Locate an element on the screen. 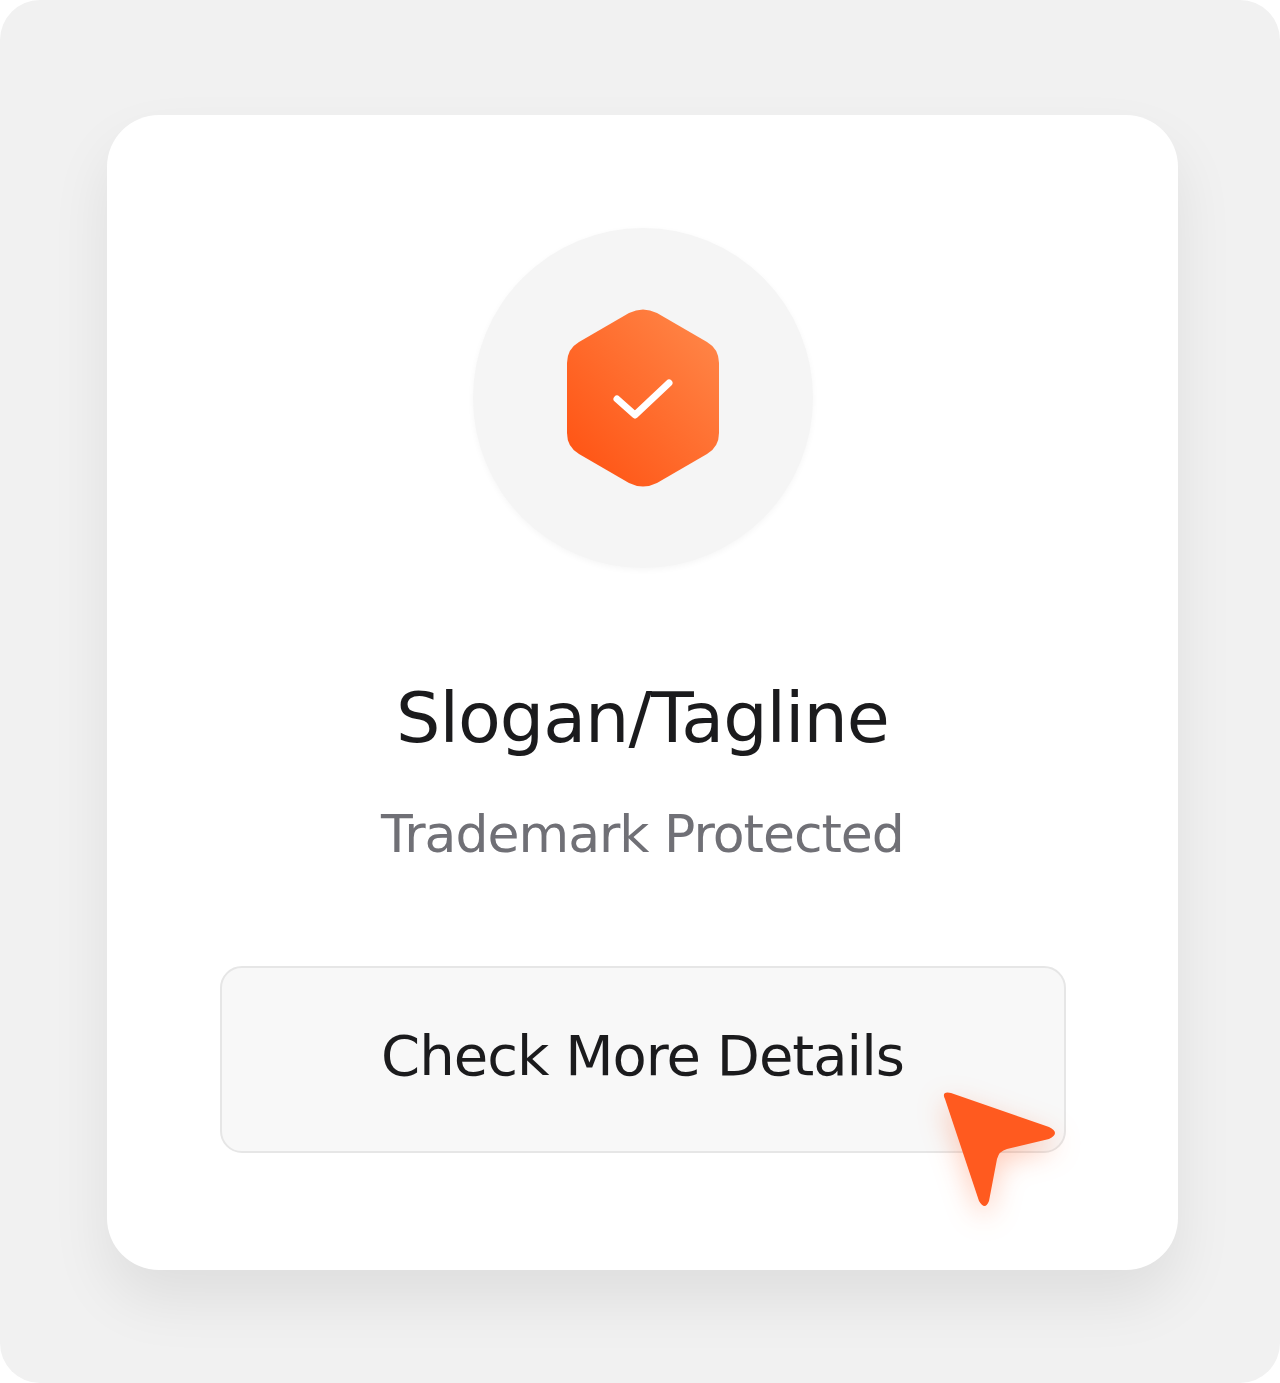 The image size is (1280, 1383). card-title: Slogan/Tagline is located at coordinates (642, 718).